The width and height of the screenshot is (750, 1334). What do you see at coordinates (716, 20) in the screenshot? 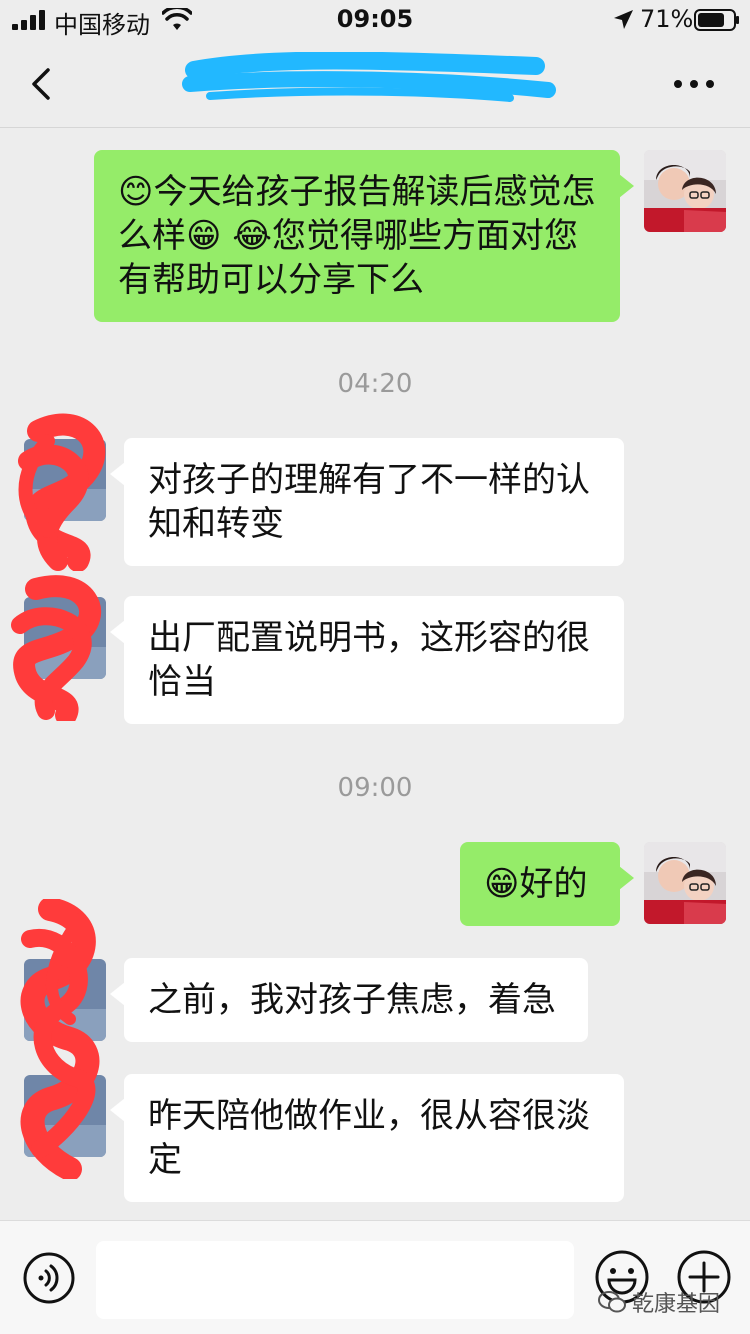
I see `battery-icon` at bounding box center [716, 20].